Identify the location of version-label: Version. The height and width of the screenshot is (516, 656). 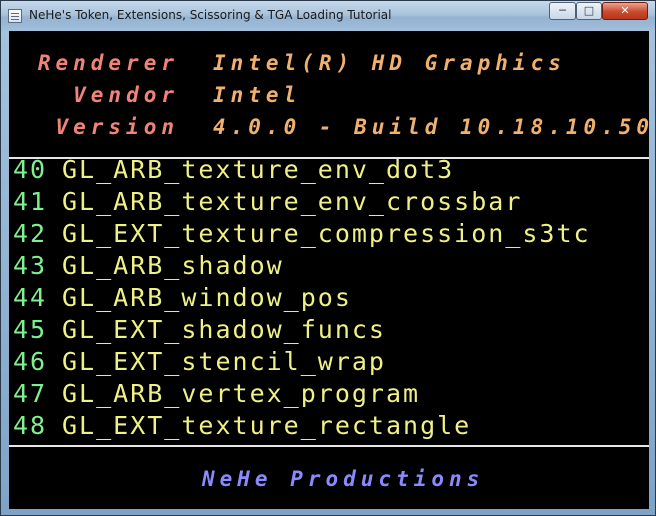
(117, 127).